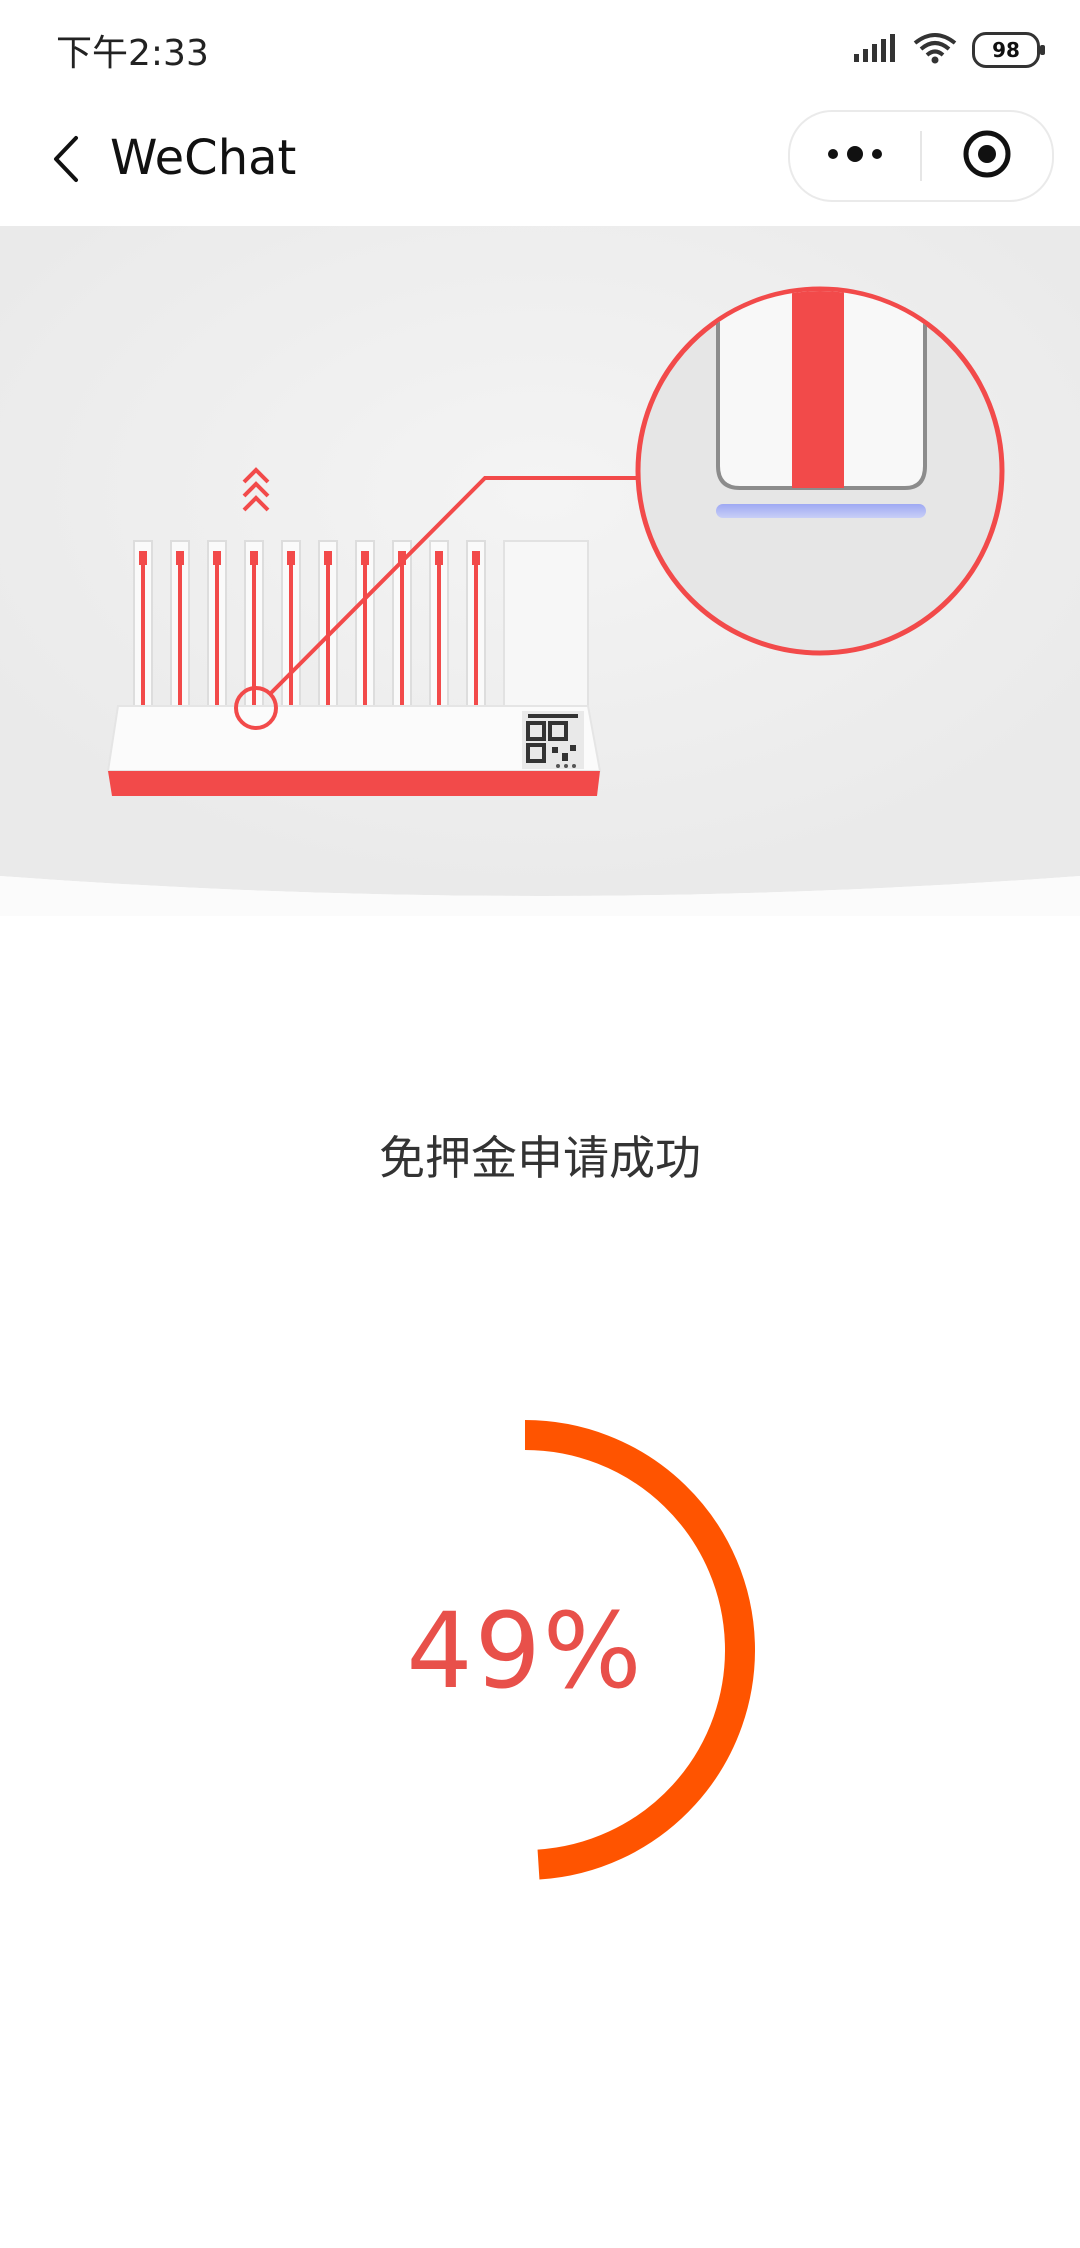  What do you see at coordinates (132, 53) in the screenshot?
I see `status-time: 下午2:33` at bounding box center [132, 53].